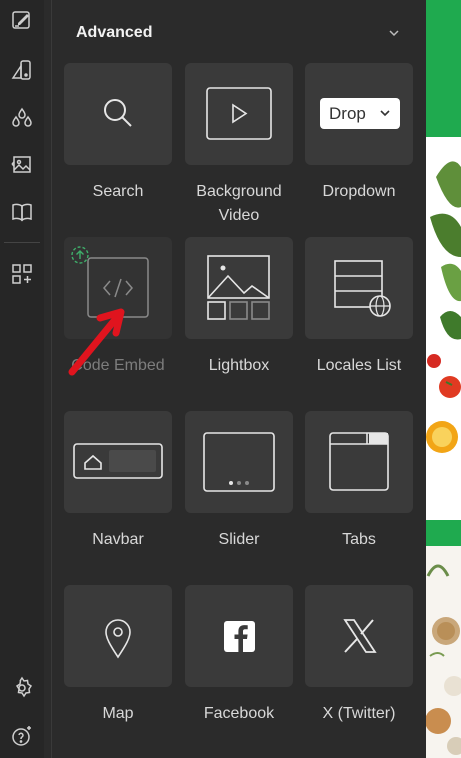 This screenshot has height=758, width=461. I want to click on section-header: Advanced, so click(239, 33).